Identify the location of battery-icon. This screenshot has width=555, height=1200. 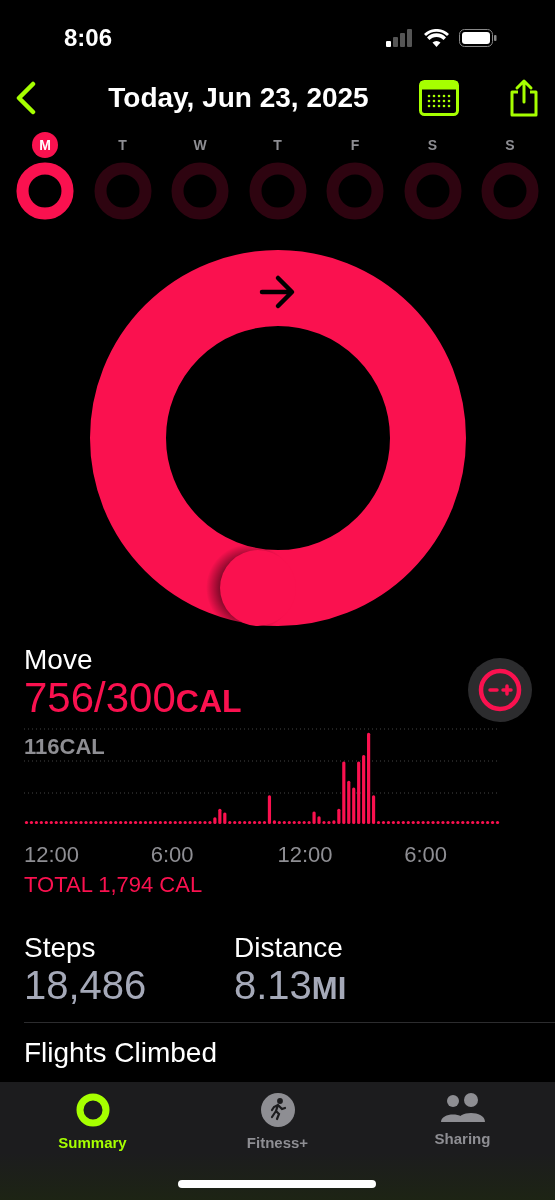
(478, 37).